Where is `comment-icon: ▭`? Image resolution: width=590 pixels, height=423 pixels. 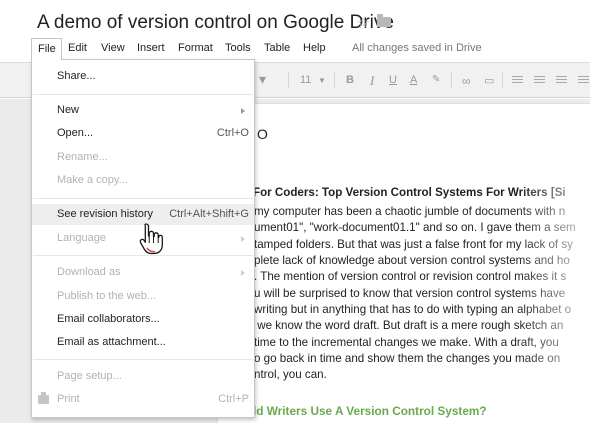
comment-icon: ▭ is located at coordinates (489, 80).